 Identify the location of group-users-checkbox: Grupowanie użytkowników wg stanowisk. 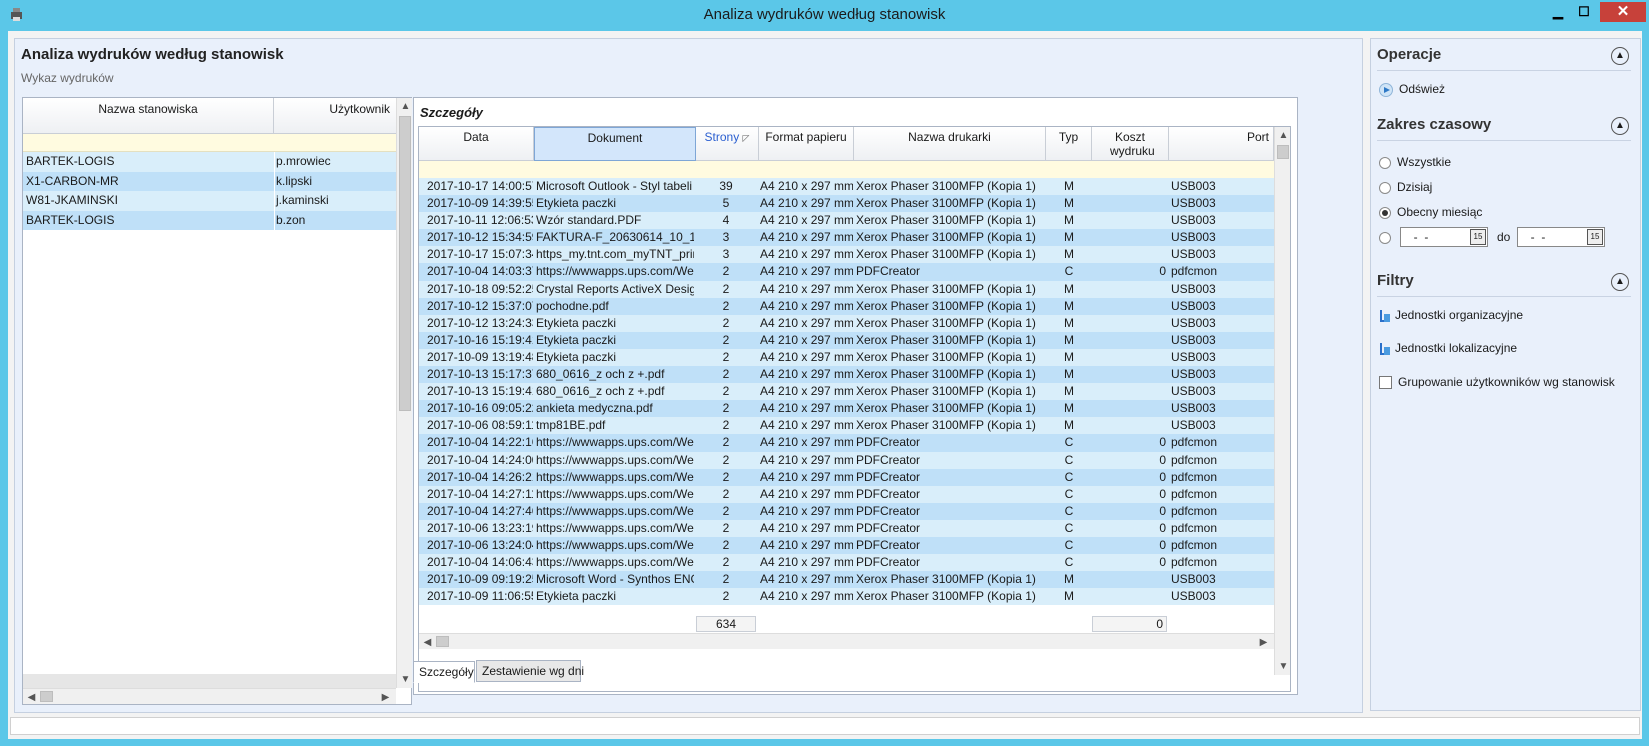
(1497, 382).